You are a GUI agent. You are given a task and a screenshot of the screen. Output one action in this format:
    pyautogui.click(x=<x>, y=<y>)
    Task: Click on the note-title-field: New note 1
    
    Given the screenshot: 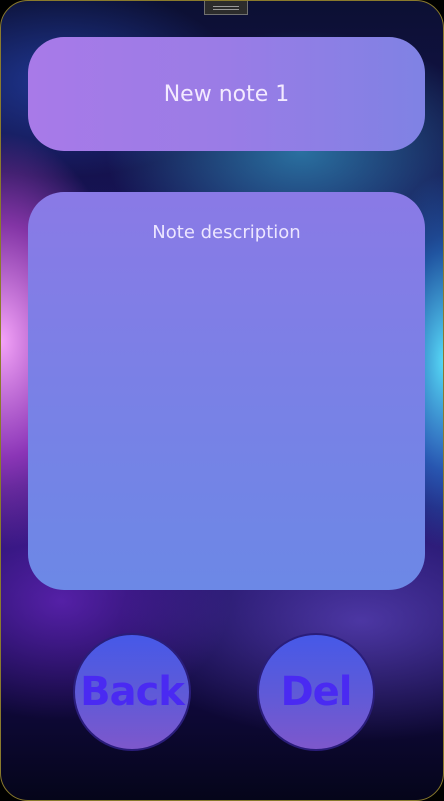 What is the action you would take?
    pyautogui.click(x=226, y=94)
    